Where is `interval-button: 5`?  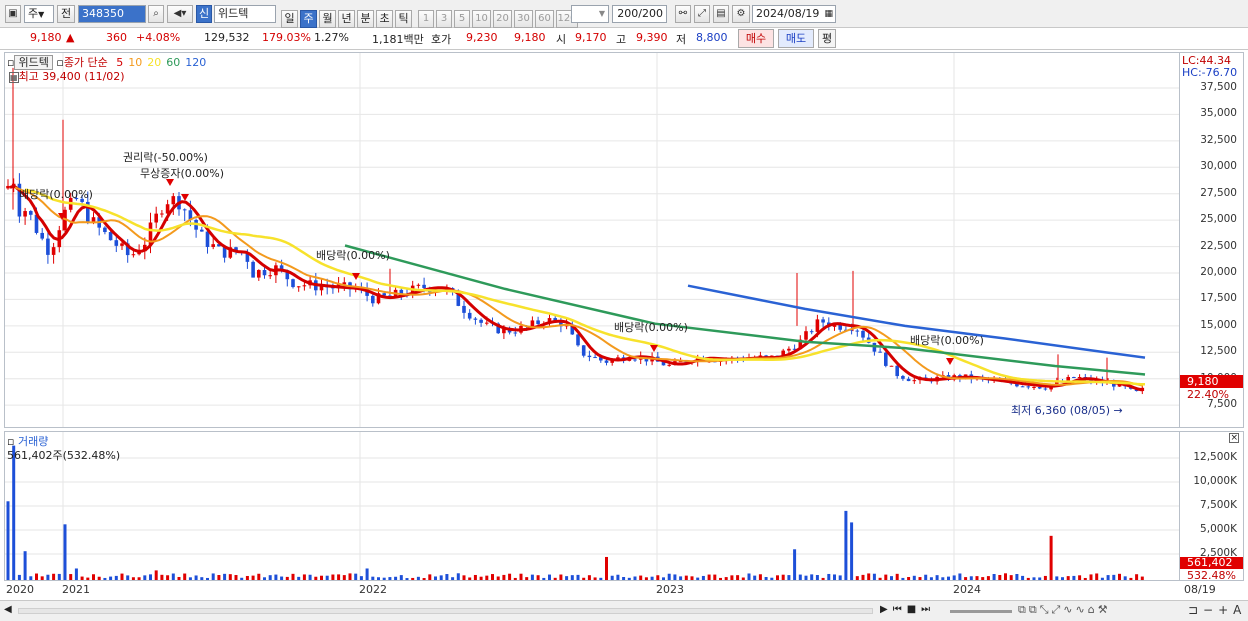
interval-button: 5 is located at coordinates (462, 19).